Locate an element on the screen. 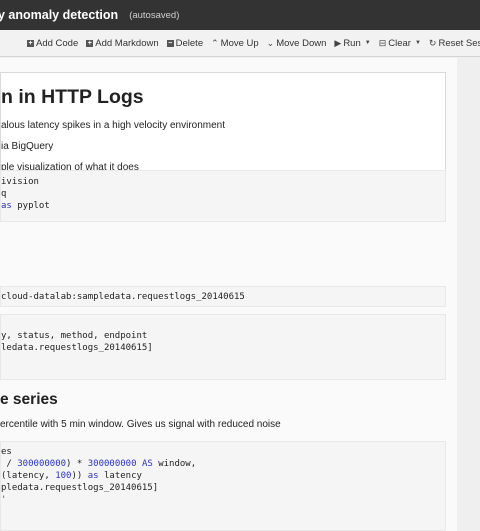 Image resolution: width=480 pixels, height=531 pixels. reset-session-button: ↻ Reset Session is located at coordinates (454, 43).